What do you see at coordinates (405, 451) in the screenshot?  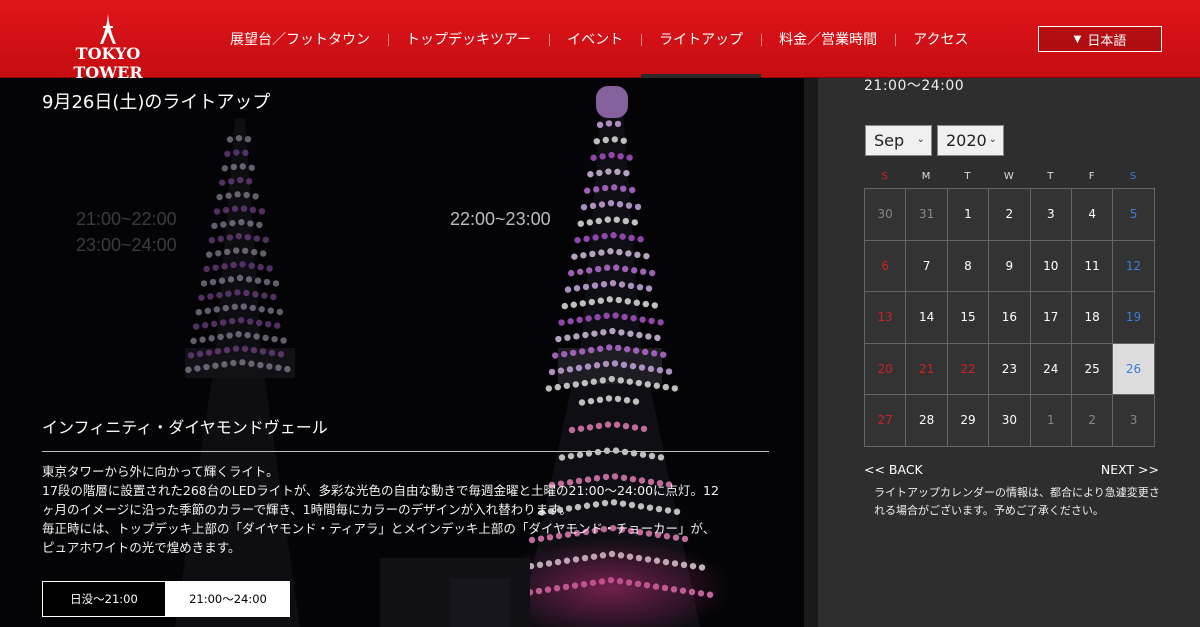 I see `divider` at bounding box center [405, 451].